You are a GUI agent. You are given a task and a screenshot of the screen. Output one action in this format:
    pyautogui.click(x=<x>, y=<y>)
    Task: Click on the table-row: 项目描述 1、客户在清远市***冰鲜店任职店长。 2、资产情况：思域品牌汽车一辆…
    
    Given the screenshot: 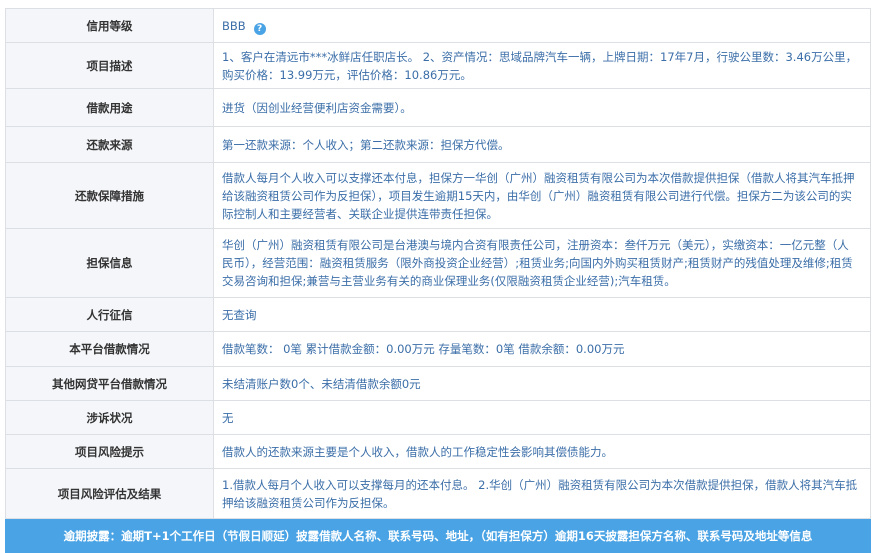 What is the action you would take?
    pyautogui.click(x=438, y=65)
    